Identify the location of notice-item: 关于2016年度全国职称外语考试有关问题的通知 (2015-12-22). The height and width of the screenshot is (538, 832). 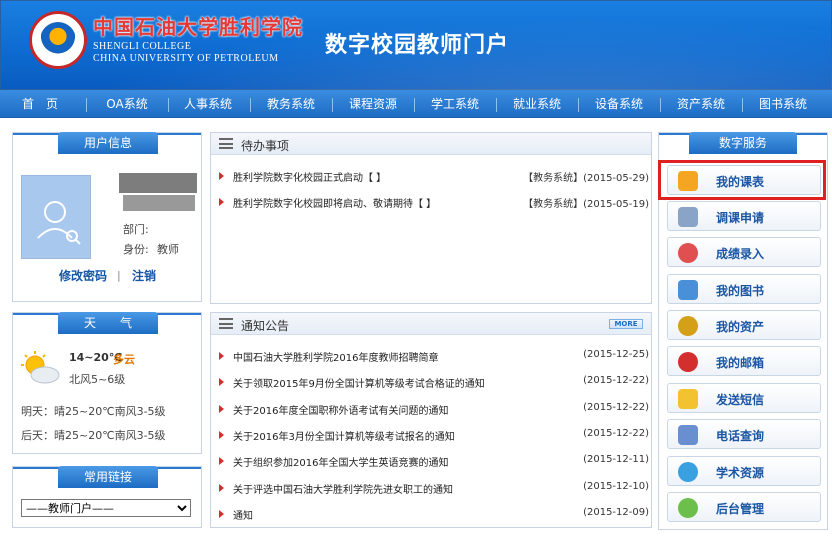
(434, 410).